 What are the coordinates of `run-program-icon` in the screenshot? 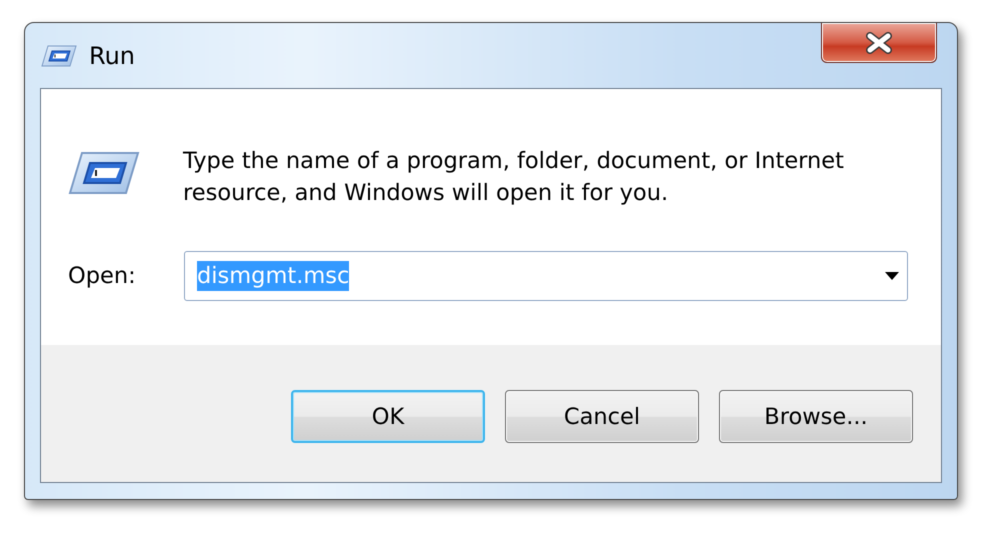 It's located at (104, 173).